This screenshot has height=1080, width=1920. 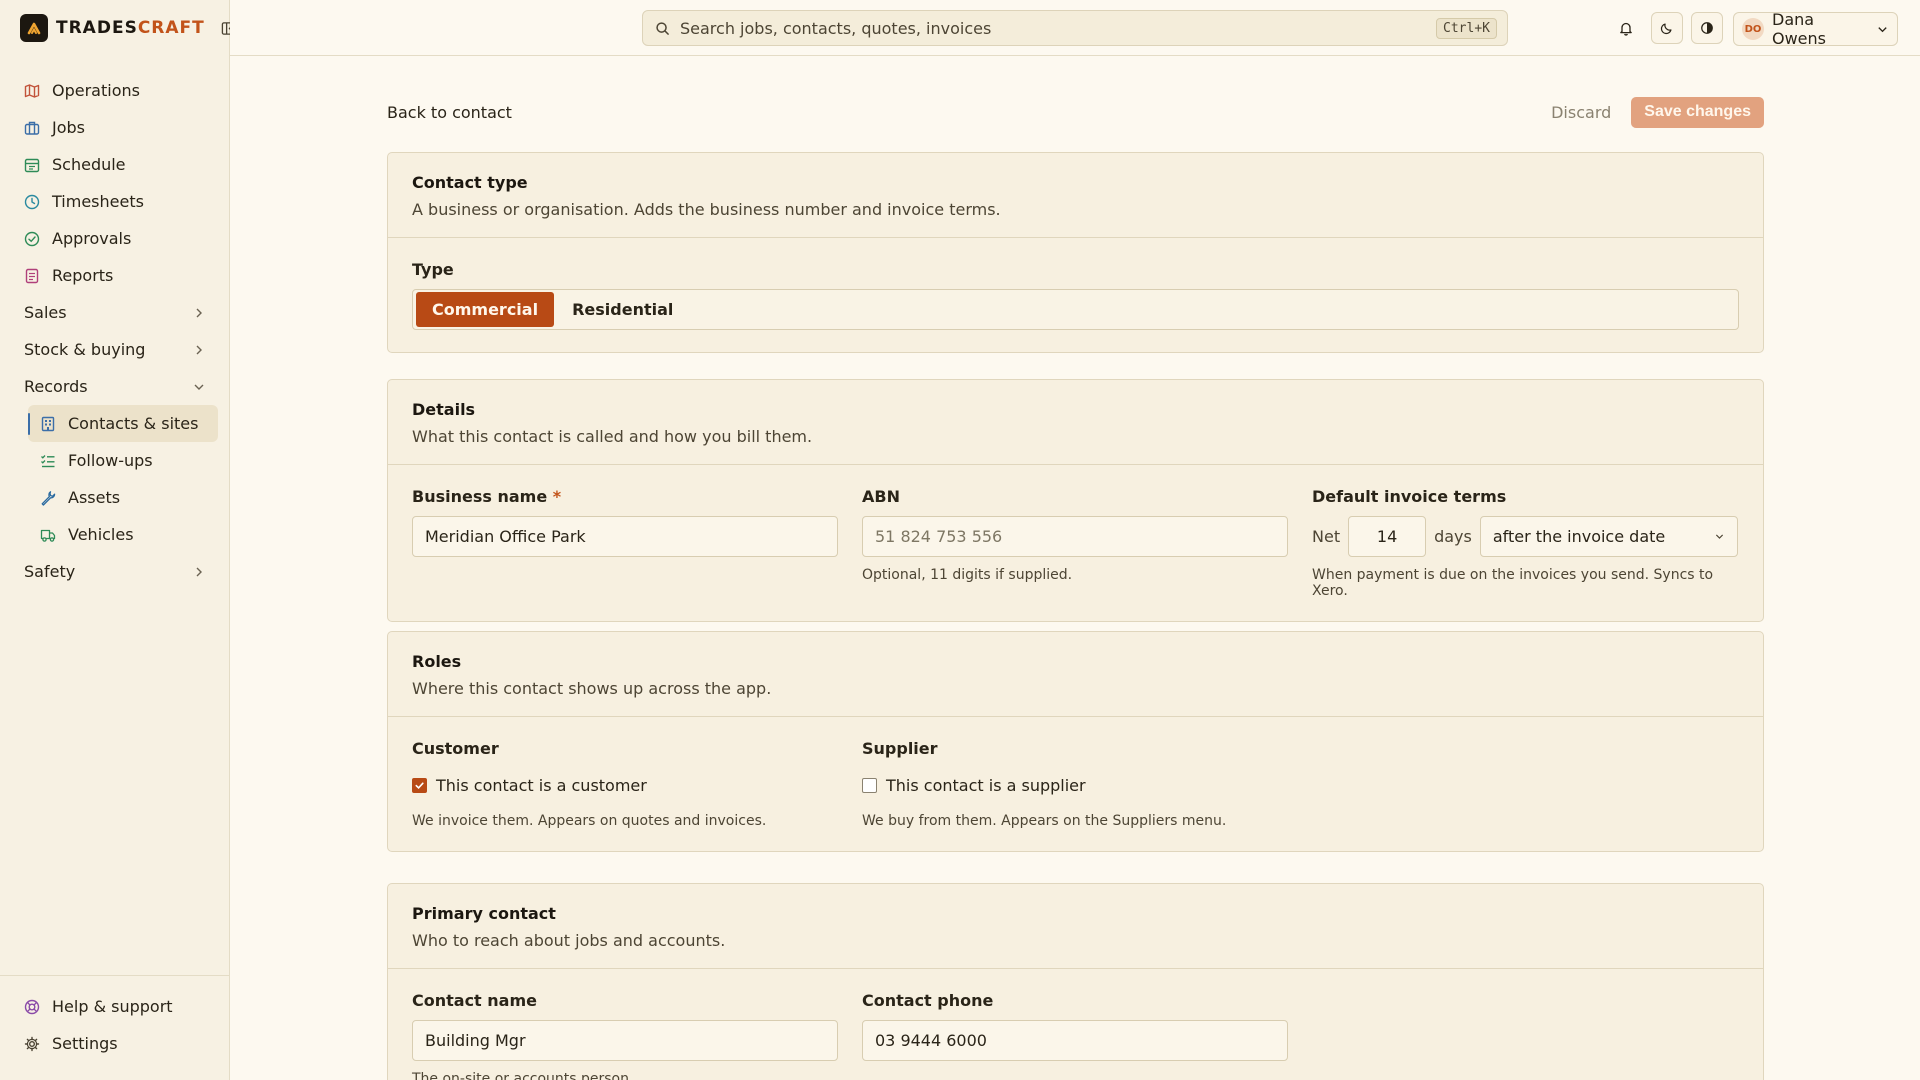 I want to click on back-to-contact-link: Back to contact, so click(x=449, y=112).